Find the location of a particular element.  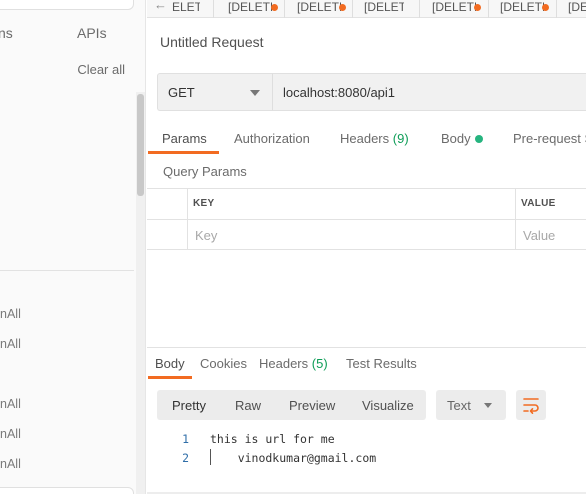

format-button-group: Pretty Raw Preview Visualize is located at coordinates (291, 405).